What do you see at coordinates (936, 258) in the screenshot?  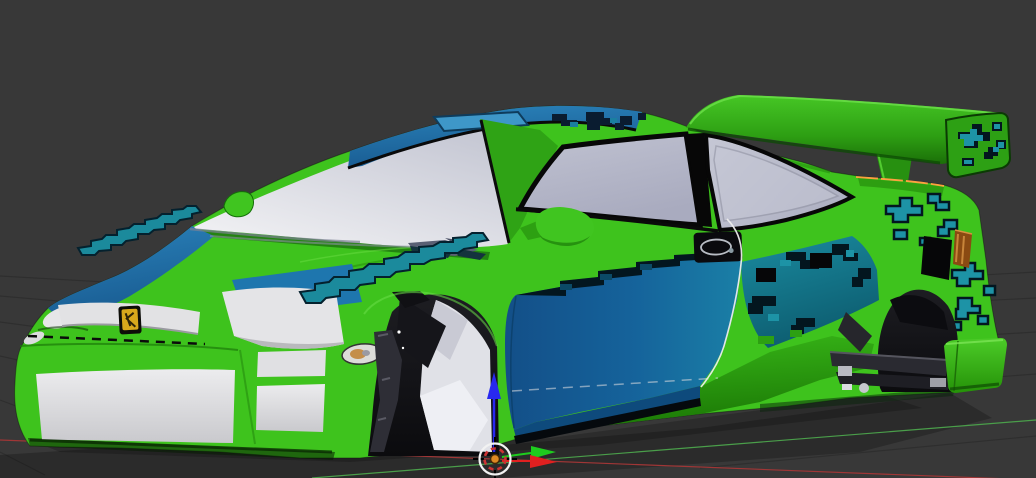 I see `tail-black-panel` at bounding box center [936, 258].